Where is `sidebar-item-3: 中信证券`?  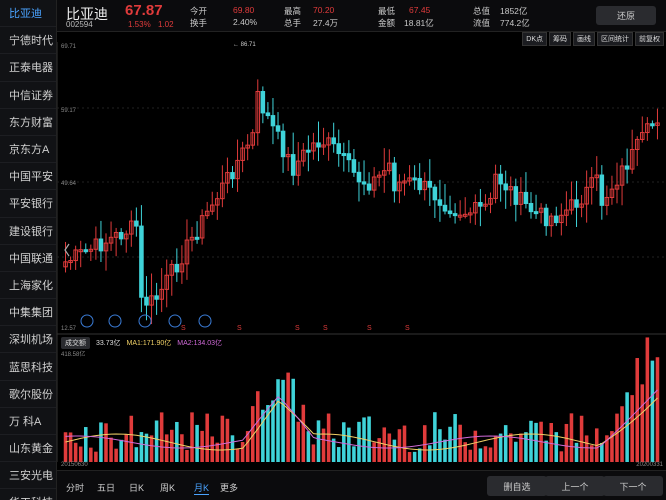
sidebar-item-3: 中信证券 is located at coordinates (28, 95).